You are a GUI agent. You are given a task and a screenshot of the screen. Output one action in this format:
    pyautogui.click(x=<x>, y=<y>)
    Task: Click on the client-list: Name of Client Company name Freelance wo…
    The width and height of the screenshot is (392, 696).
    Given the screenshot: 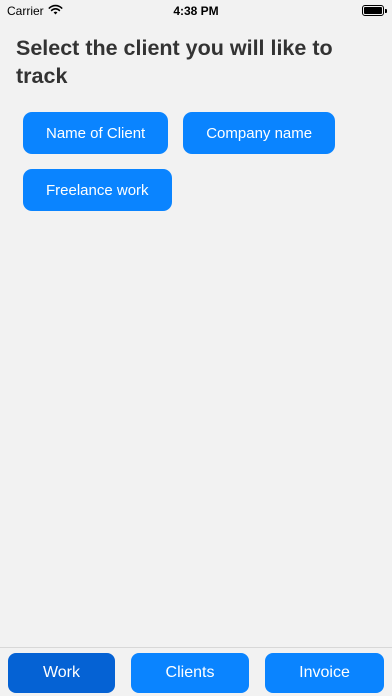 What is the action you would take?
    pyautogui.click(x=198, y=161)
    